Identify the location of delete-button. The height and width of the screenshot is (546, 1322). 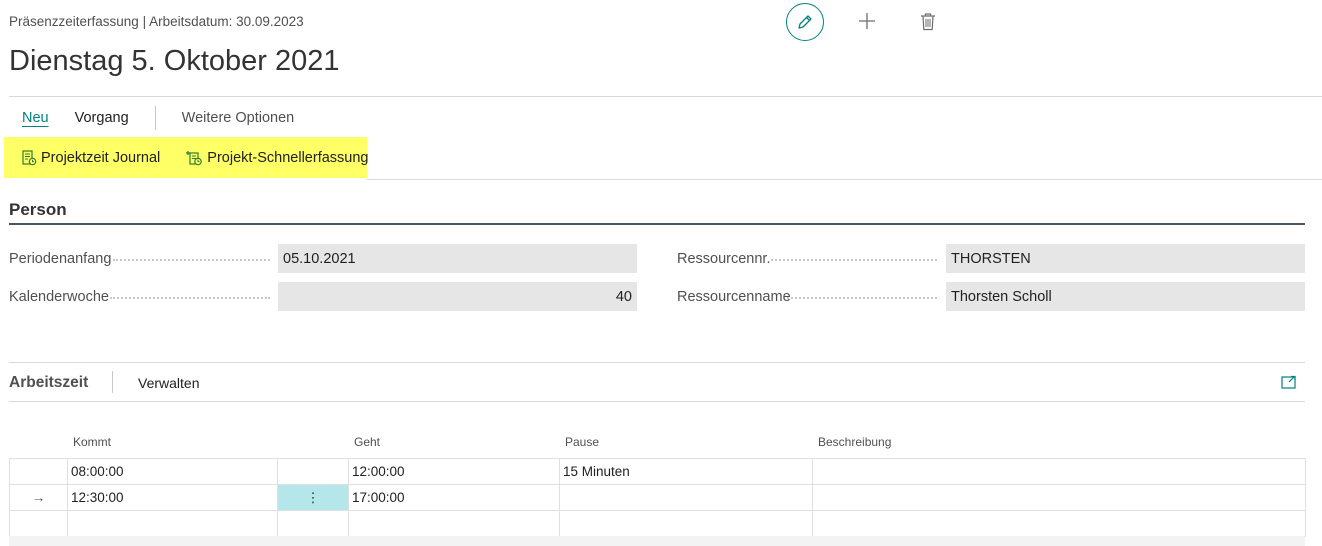
(928, 21).